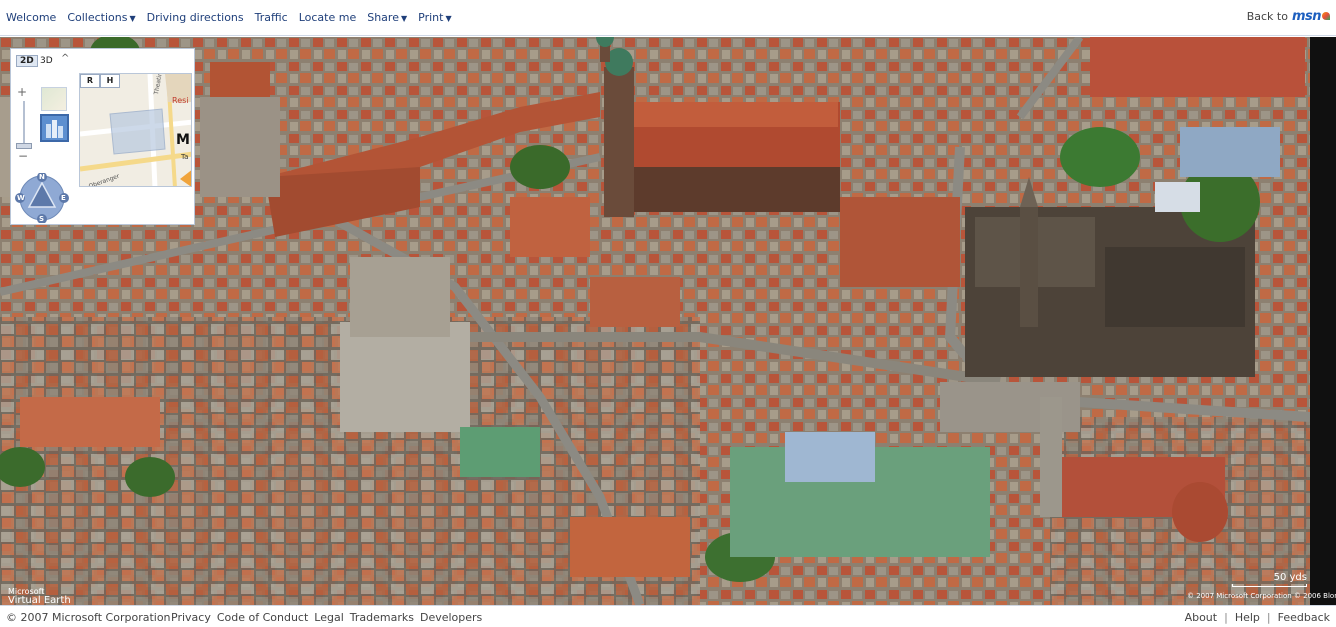 The image size is (1336, 627). Describe the element at coordinates (262, 617) in the screenshot. I see `footer-link-code-of-conduct: Code of Conduct` at that location.